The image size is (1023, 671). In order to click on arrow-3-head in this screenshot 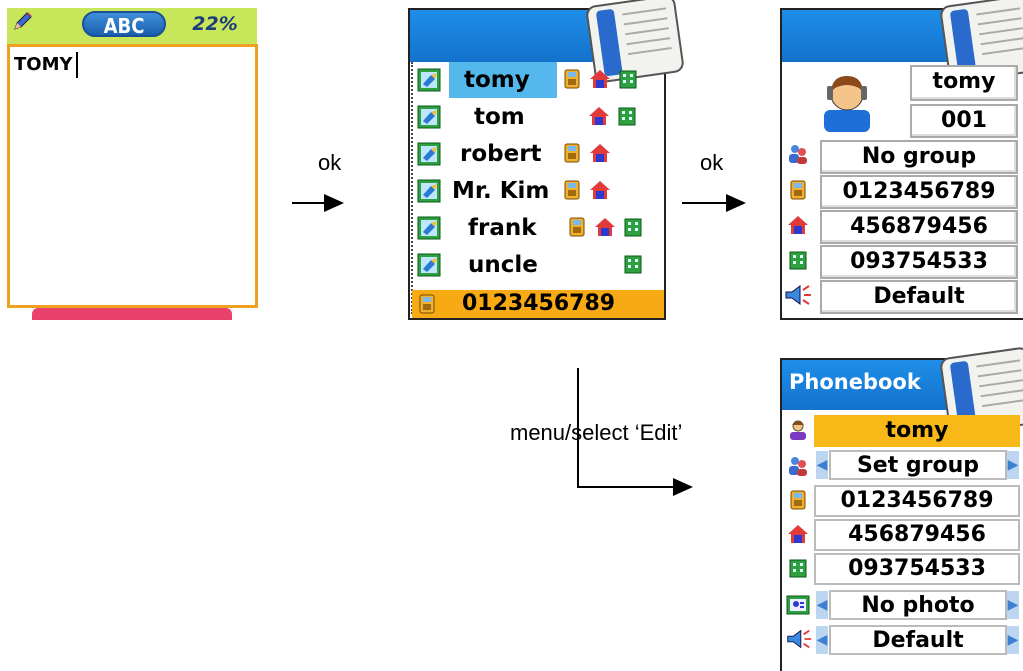, I will do `click(683, 487)`.